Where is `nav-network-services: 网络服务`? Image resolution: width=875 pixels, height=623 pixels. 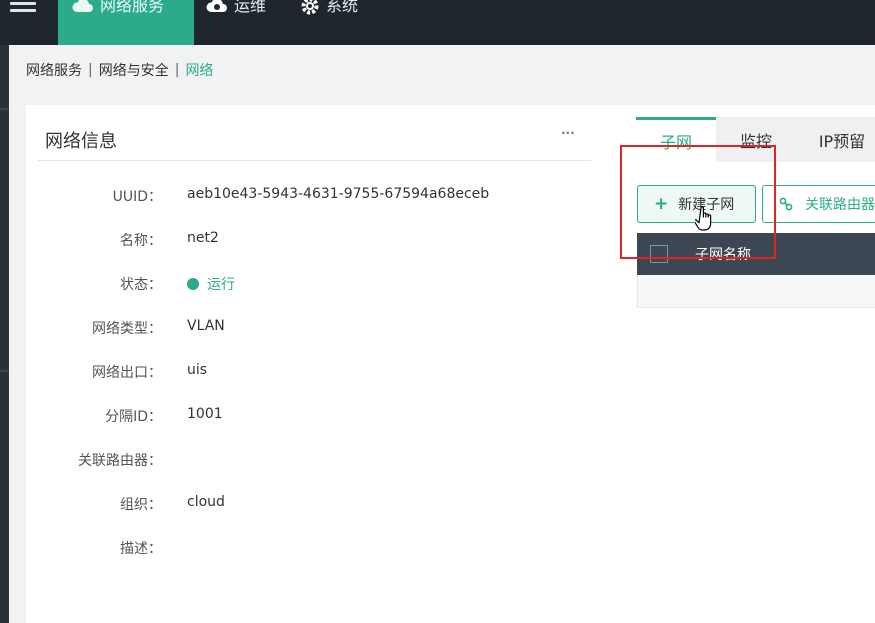 nav-network-services: 网络服务 is located at coordinates (126, 26).